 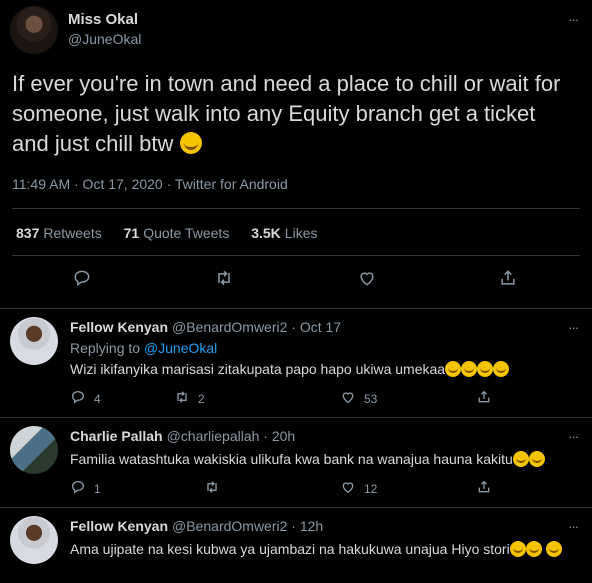 What do you see at coordinates (104, 39) in the screenshot?
I see `author-handle: @JuneOkal` at bounding box center [104, 39].